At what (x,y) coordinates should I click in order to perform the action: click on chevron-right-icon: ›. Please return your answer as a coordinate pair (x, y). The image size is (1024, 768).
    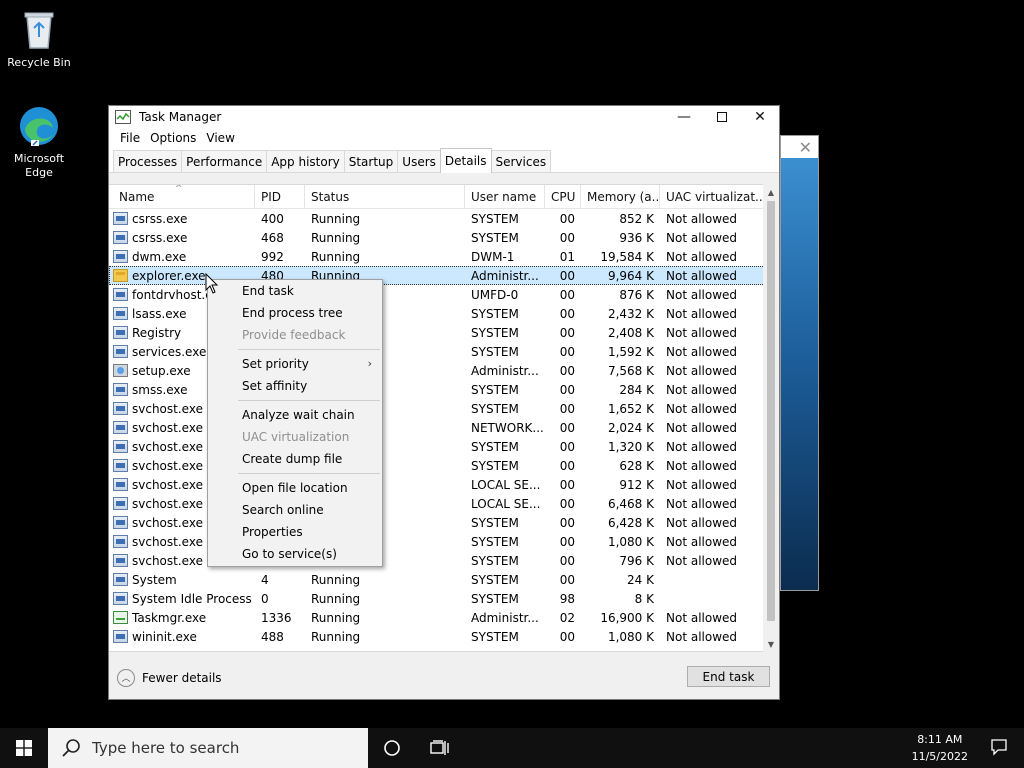
    Looking at the image, I should click on (369, 363).